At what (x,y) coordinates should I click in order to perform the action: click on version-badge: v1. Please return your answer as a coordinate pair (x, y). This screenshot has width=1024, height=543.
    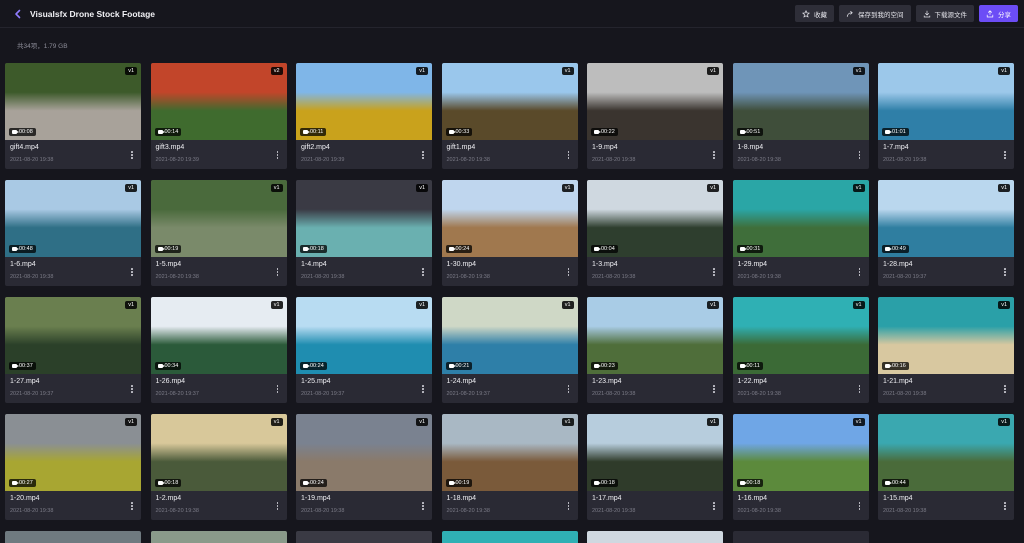
    Looking at the image, I should click on (713, 188).